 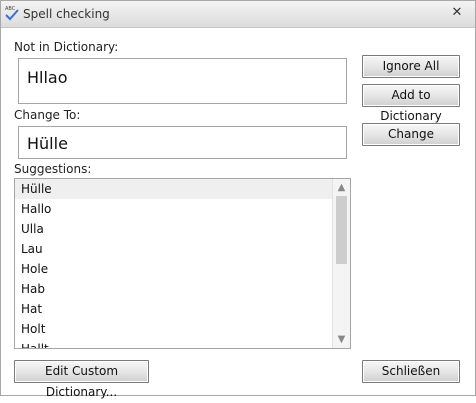 What do you see at coordinates (341, 339) in the screenshot?
I see `scroll-down-icon: ▼` at bounding box center [341, 339].